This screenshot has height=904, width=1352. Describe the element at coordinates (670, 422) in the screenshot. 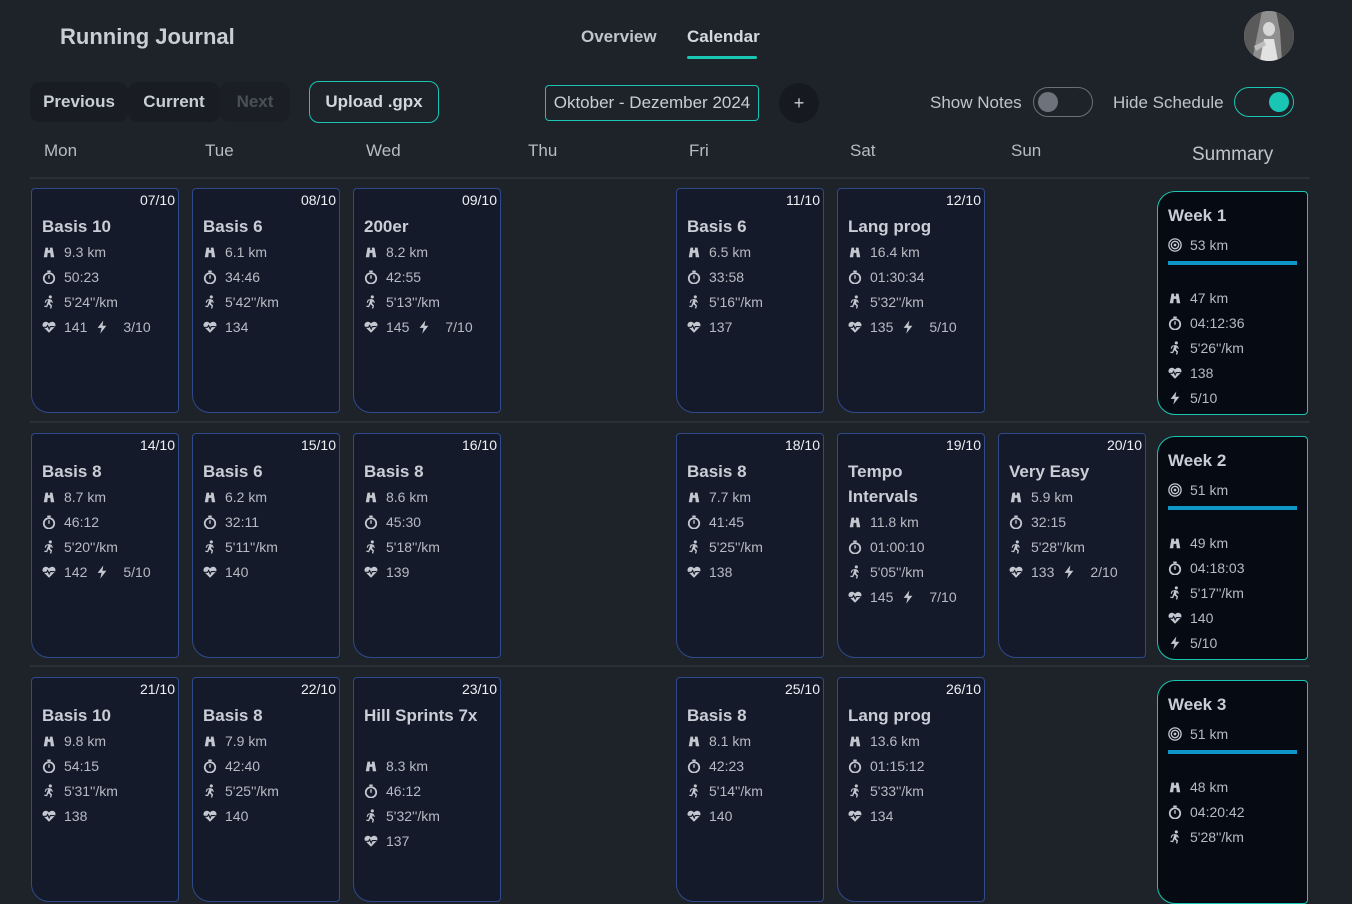

I see `row-divider` at that location.